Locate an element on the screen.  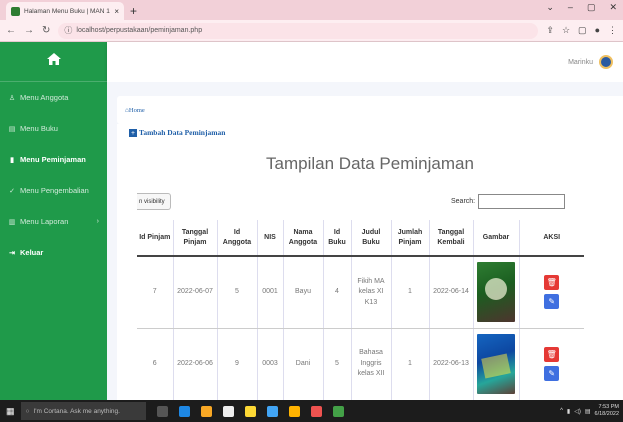
cell-nama-anggota: Dani is located at coordinates (303, 364).